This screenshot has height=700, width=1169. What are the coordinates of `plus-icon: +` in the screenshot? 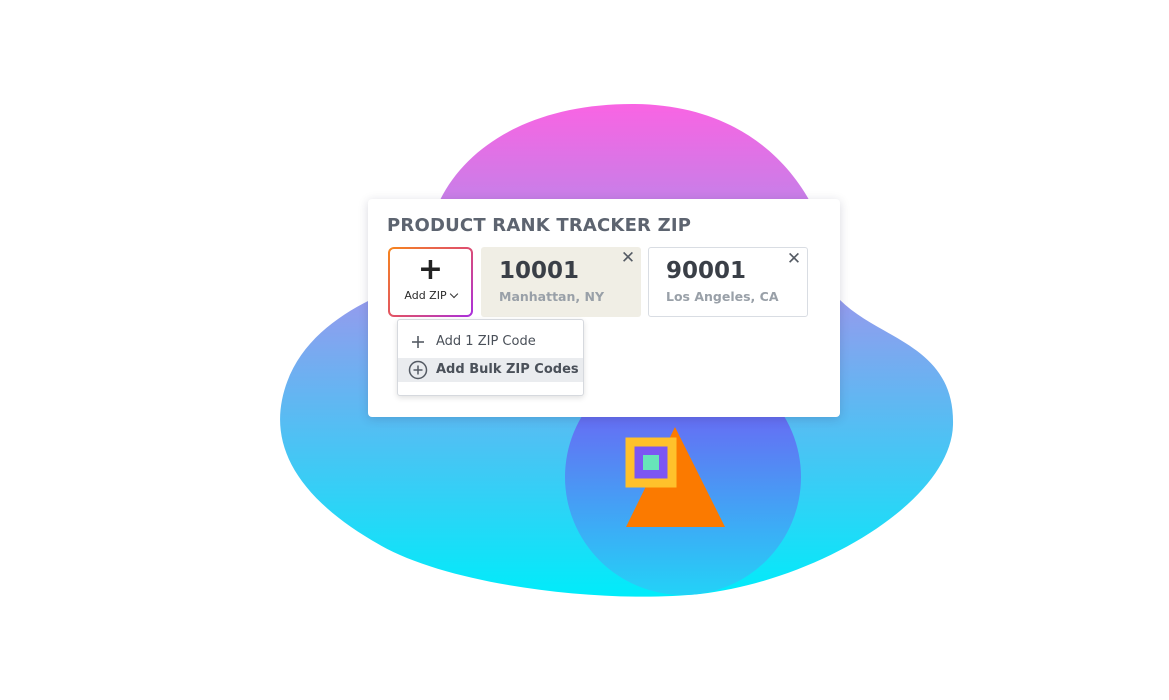 It's located at (430, 269).